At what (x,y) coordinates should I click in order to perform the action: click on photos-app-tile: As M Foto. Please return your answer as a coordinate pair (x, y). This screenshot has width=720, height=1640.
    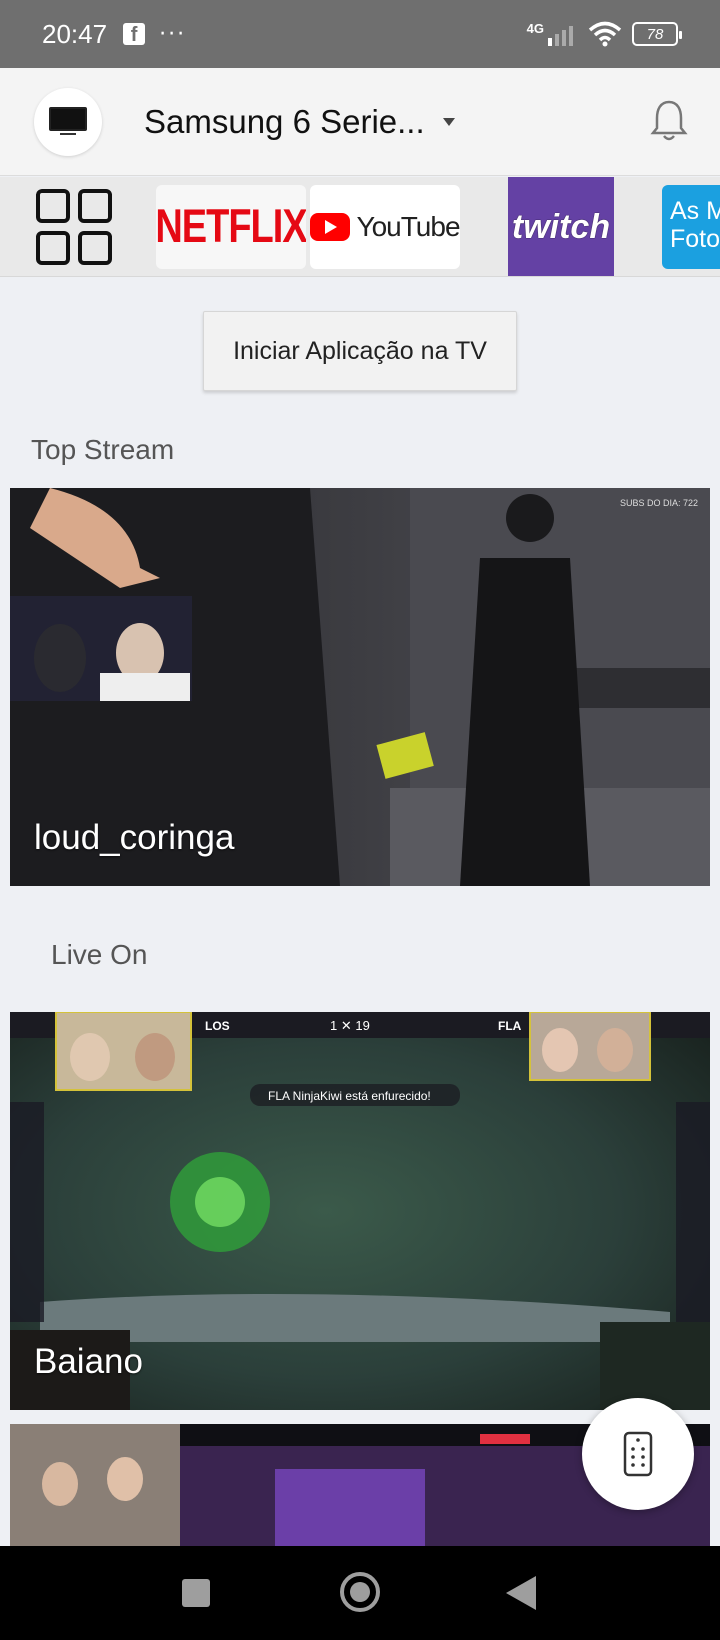
    Looking at the image, I should click on (691, 227).